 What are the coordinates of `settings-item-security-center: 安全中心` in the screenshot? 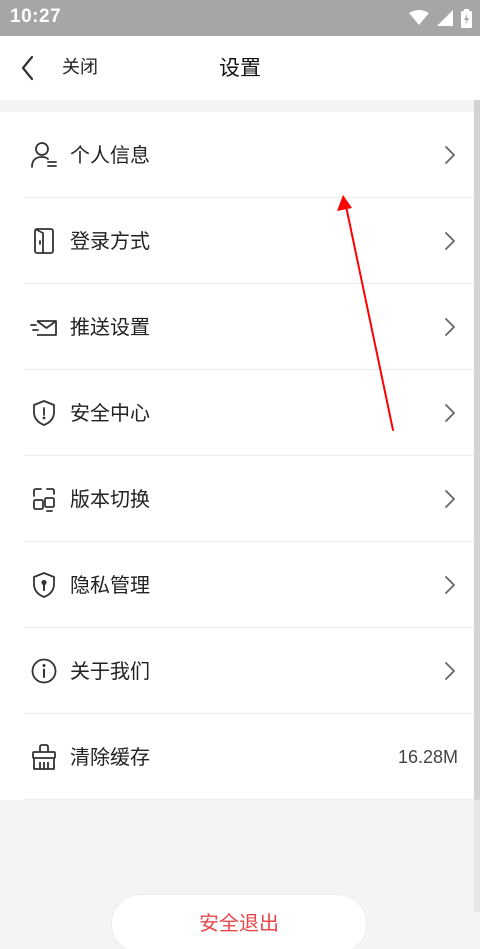 It's located at (237, 413).